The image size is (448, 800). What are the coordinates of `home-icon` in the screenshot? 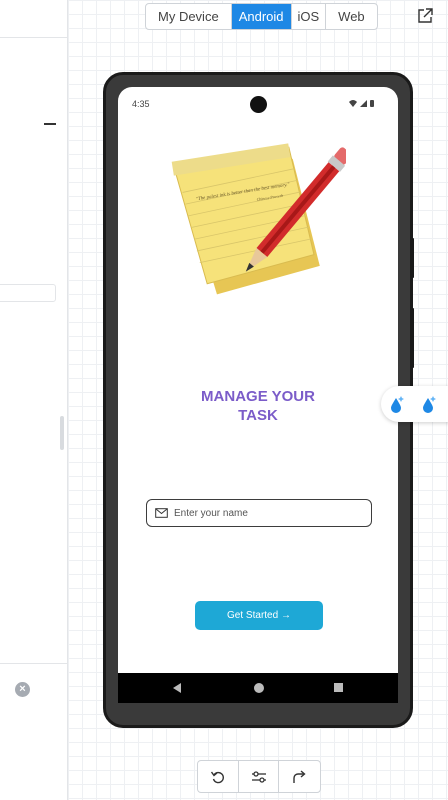 It's located at (259, 688).